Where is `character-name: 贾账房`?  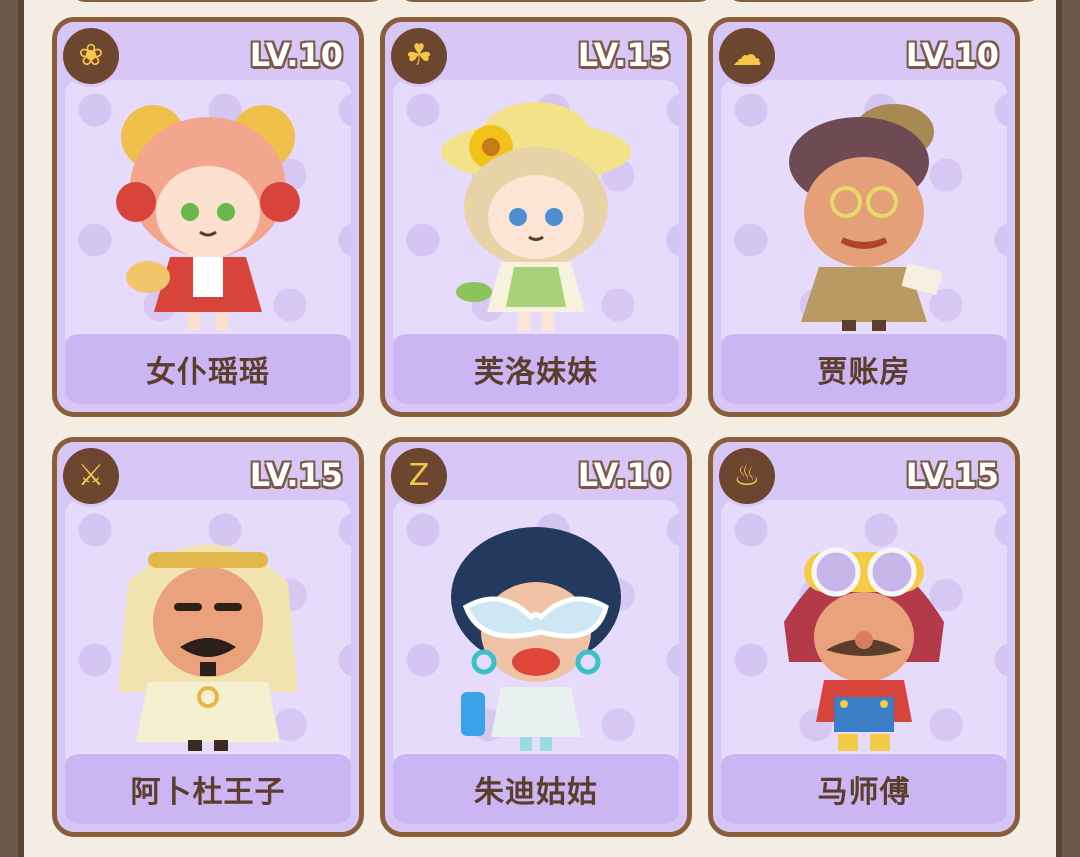 character-name: 贾账房 is located at coordinates (864, 367).